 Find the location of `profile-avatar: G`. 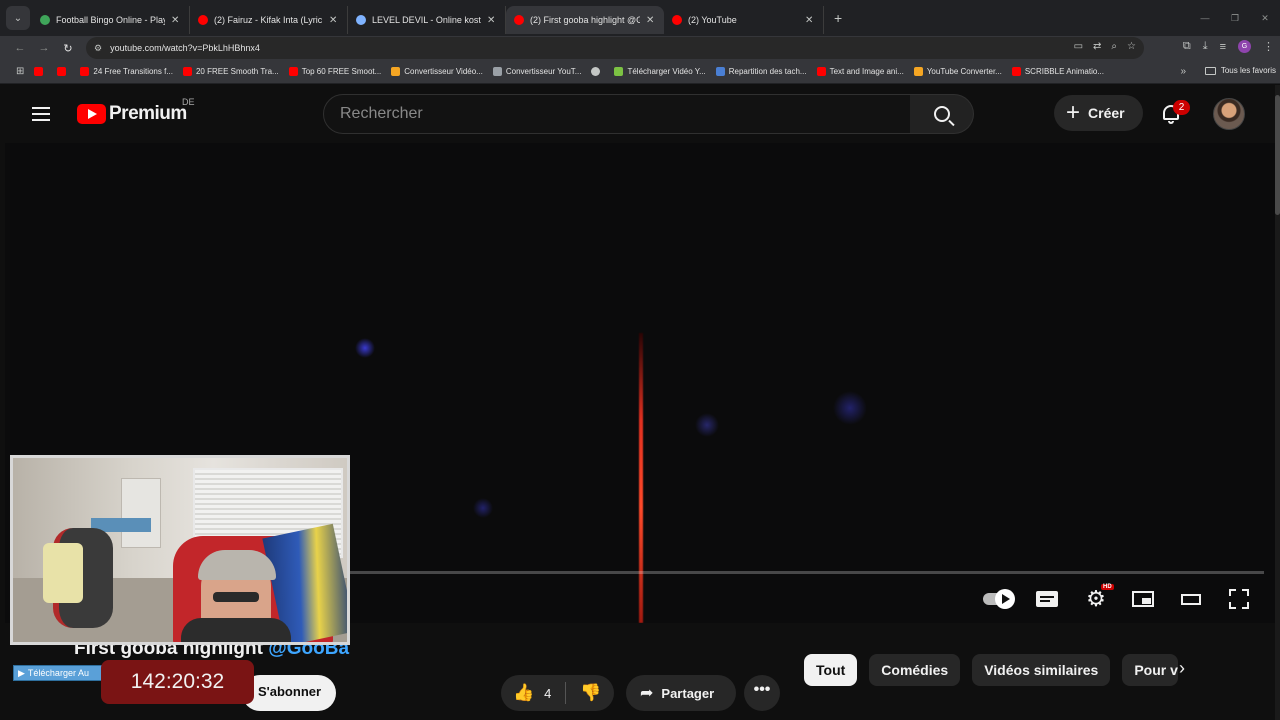

profile-avatar: G is located at coordinates (1244, 46).